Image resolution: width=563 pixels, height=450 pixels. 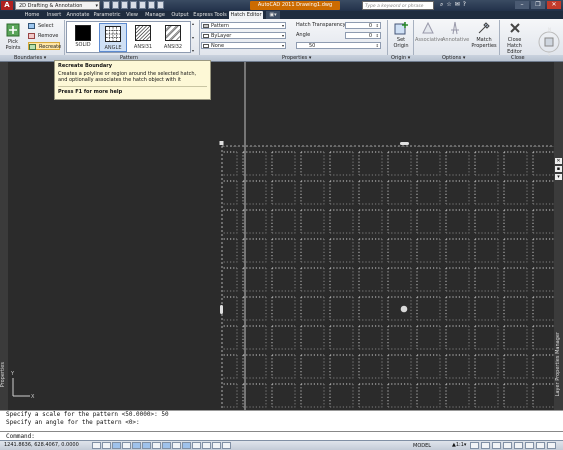 What do you see at coordinates (43, 36) in the screenshot?
I see `remove-button: Remove` at bounding box center [43, 36].